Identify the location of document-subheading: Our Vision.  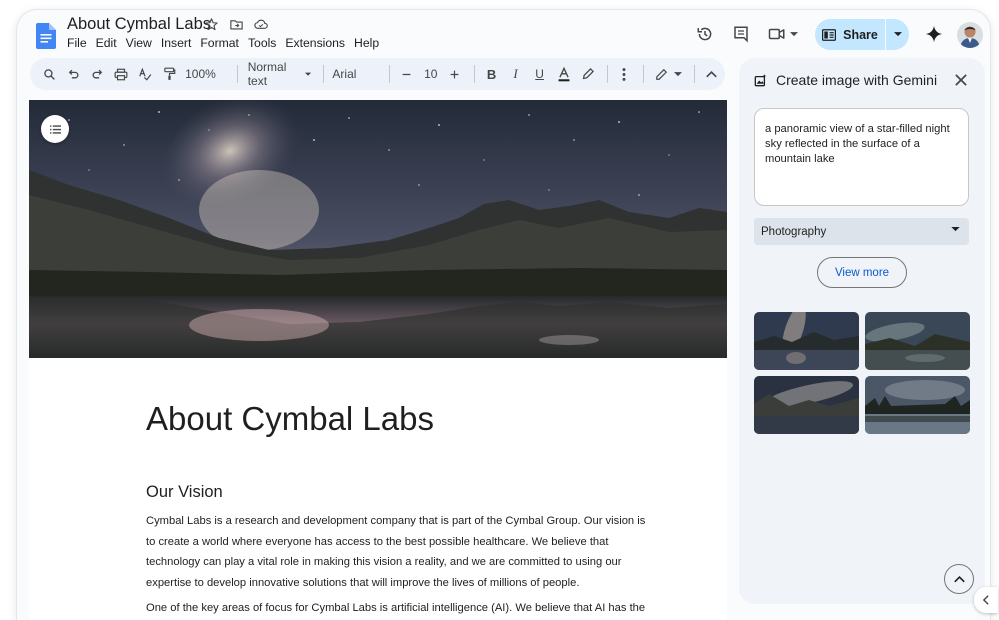
(184, 492).